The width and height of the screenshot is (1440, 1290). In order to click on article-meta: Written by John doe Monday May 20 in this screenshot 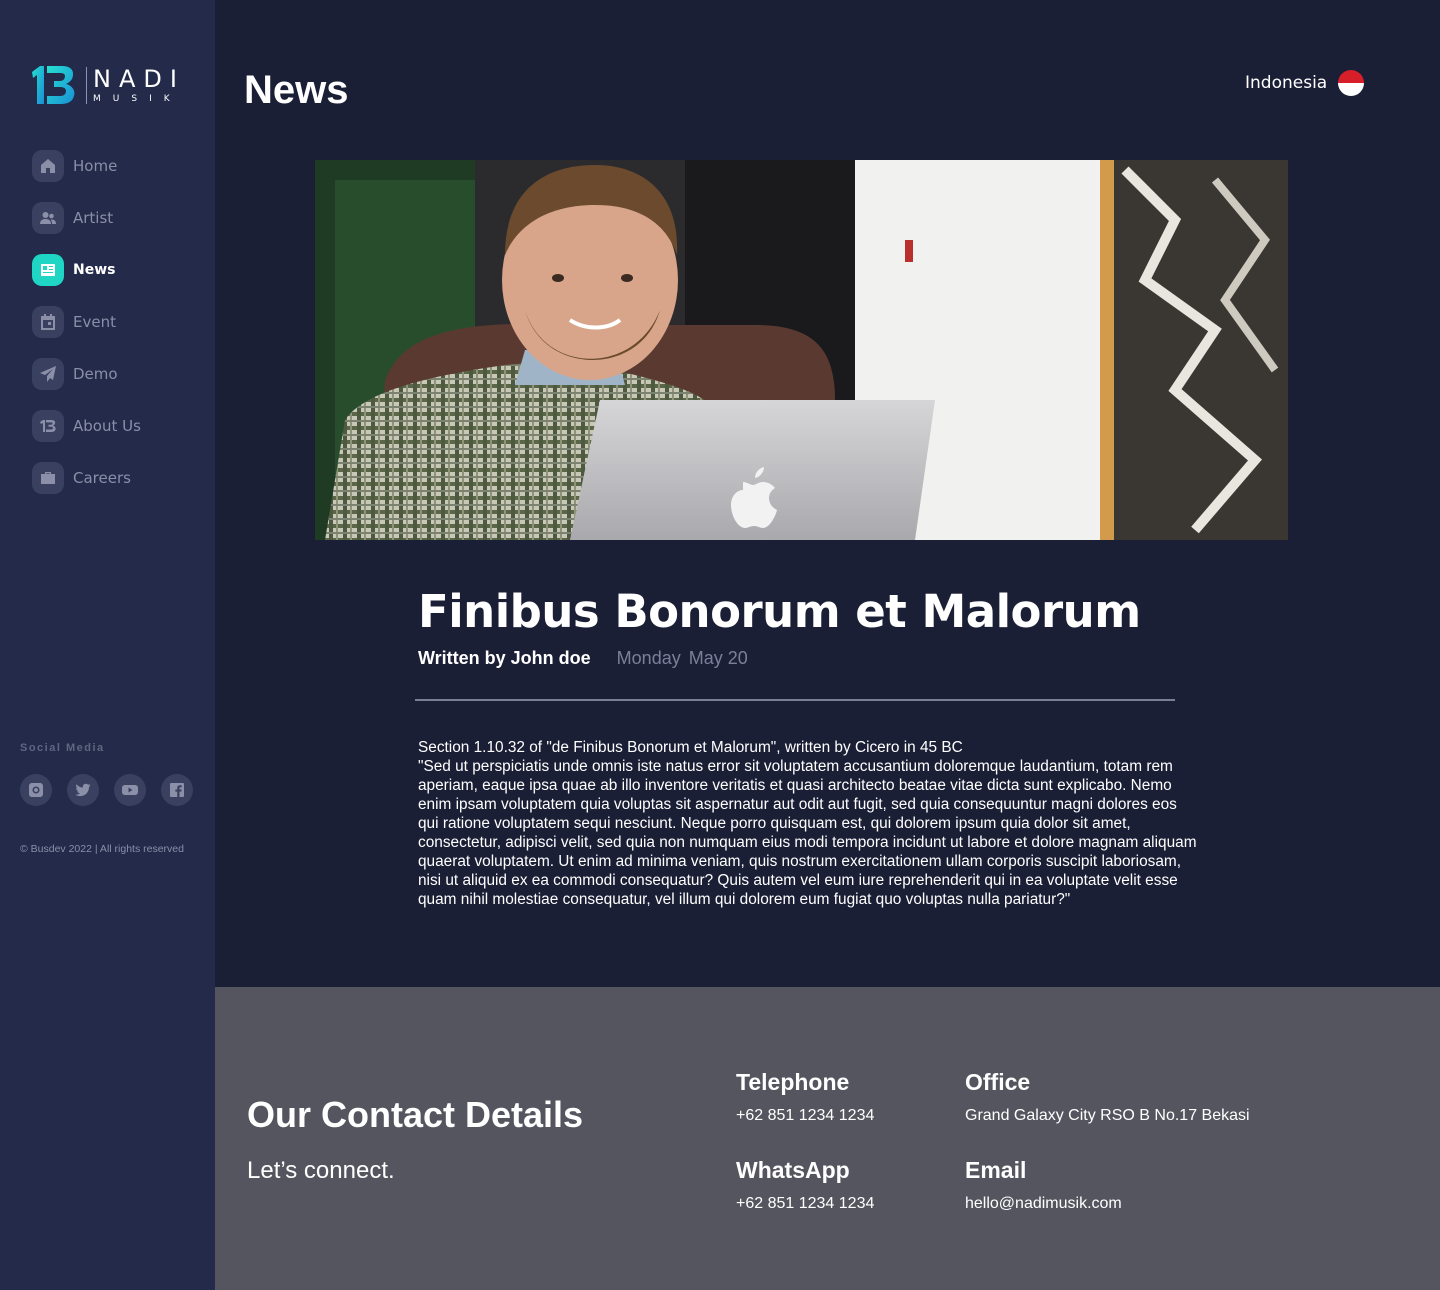, I will do `click(583, 658)`.